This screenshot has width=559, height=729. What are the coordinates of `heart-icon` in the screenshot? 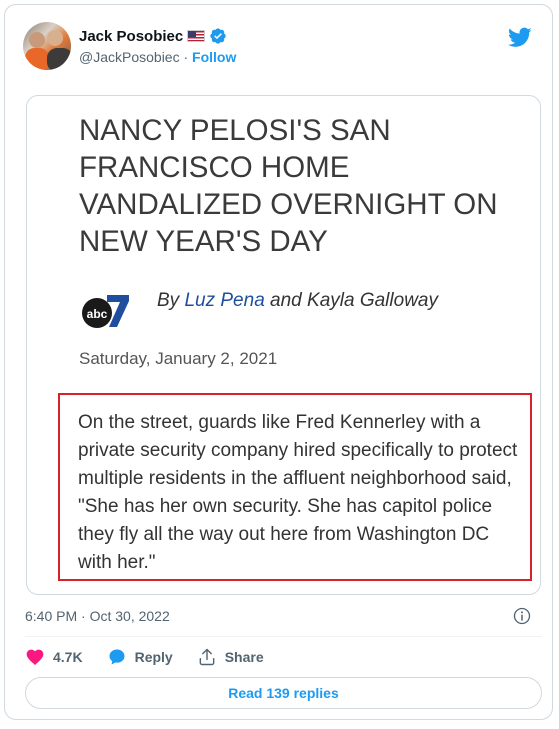 It's located at (35, 657).